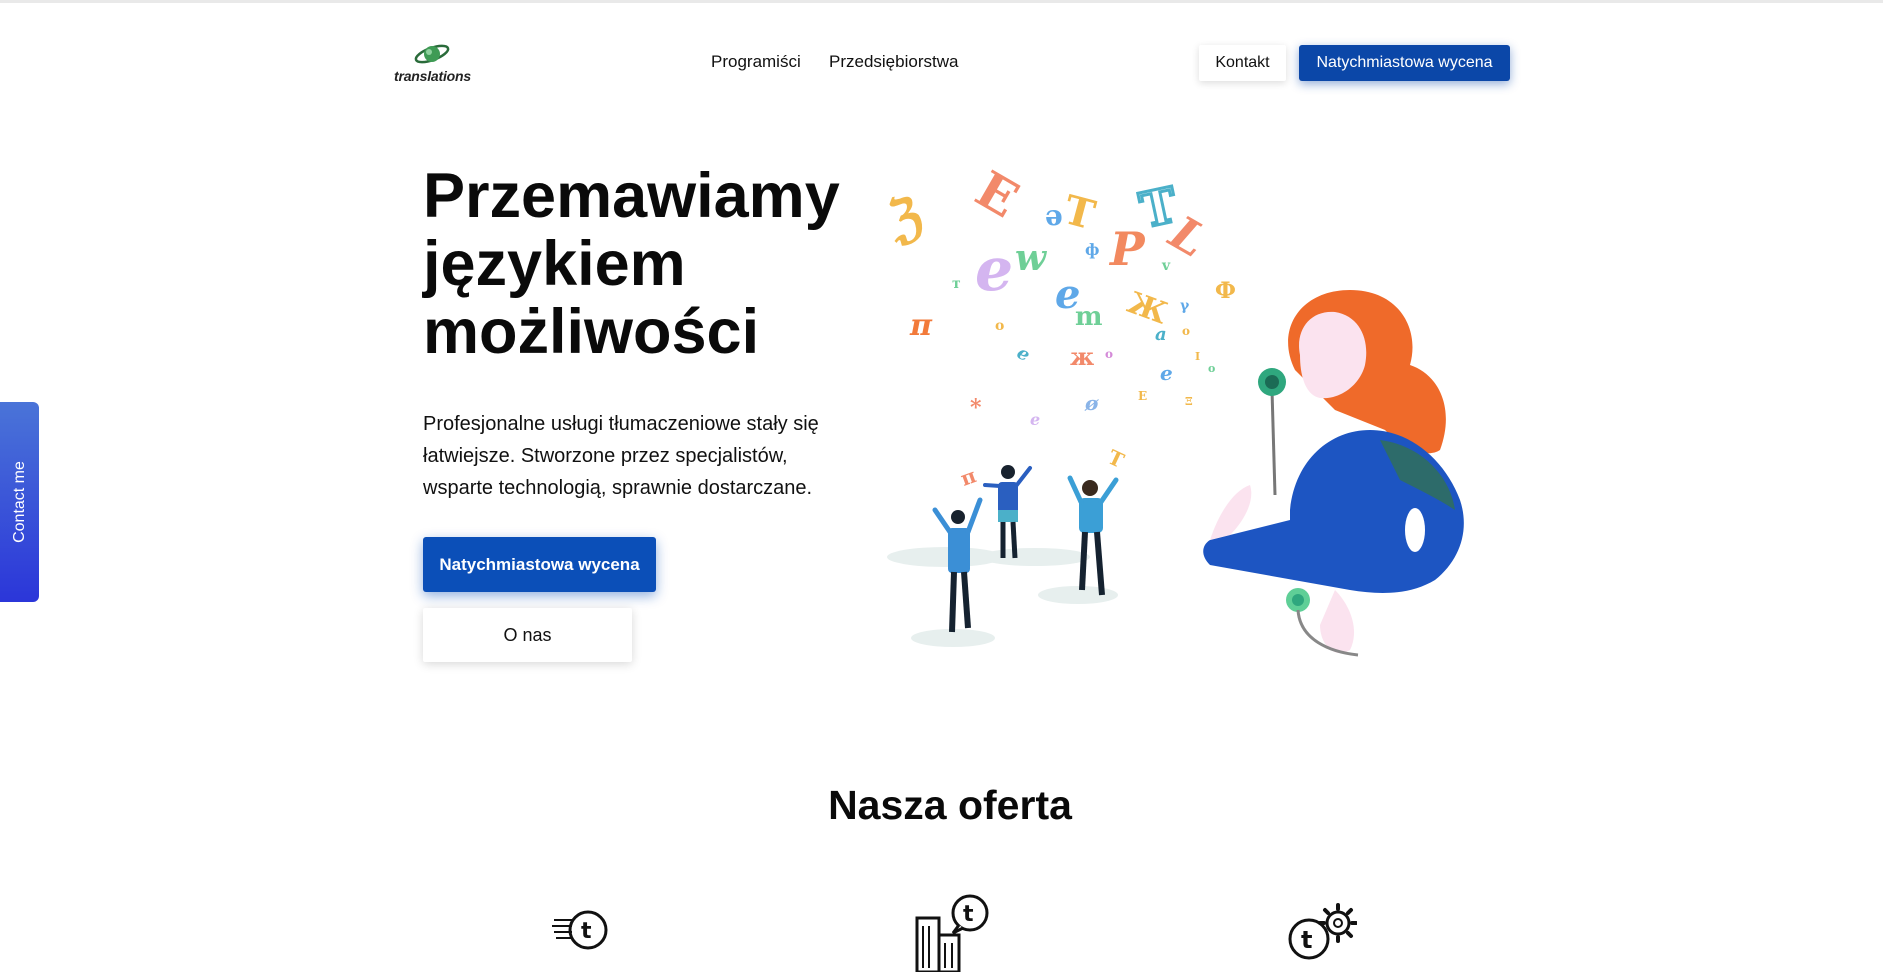 The image size is (1883, 972). I want to click on svg-text: γ, so click(1185, 306).